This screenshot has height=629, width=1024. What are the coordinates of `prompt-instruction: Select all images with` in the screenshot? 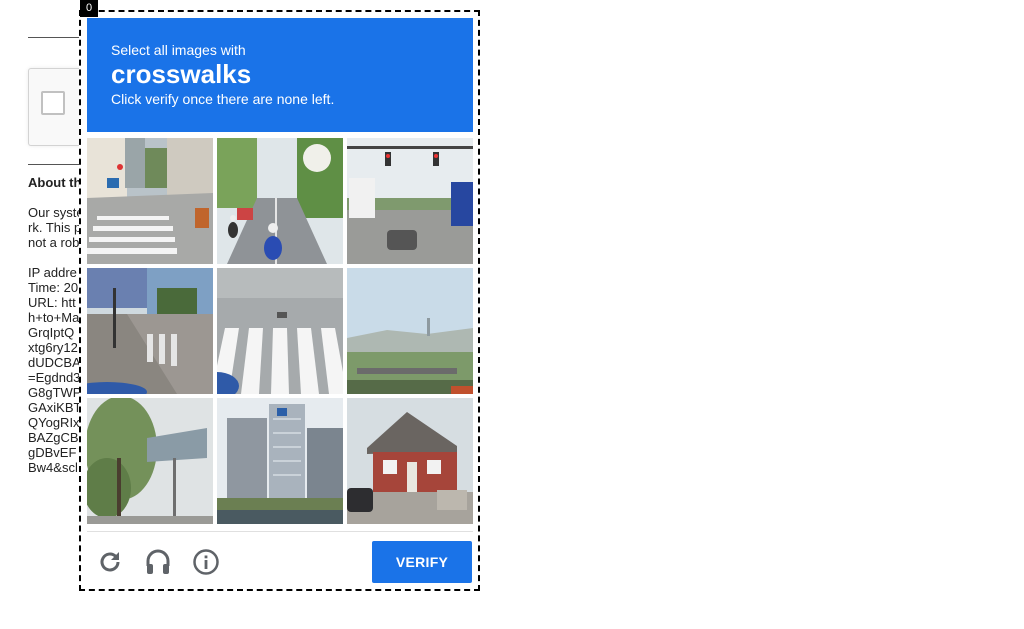 It's located at (178, 50).